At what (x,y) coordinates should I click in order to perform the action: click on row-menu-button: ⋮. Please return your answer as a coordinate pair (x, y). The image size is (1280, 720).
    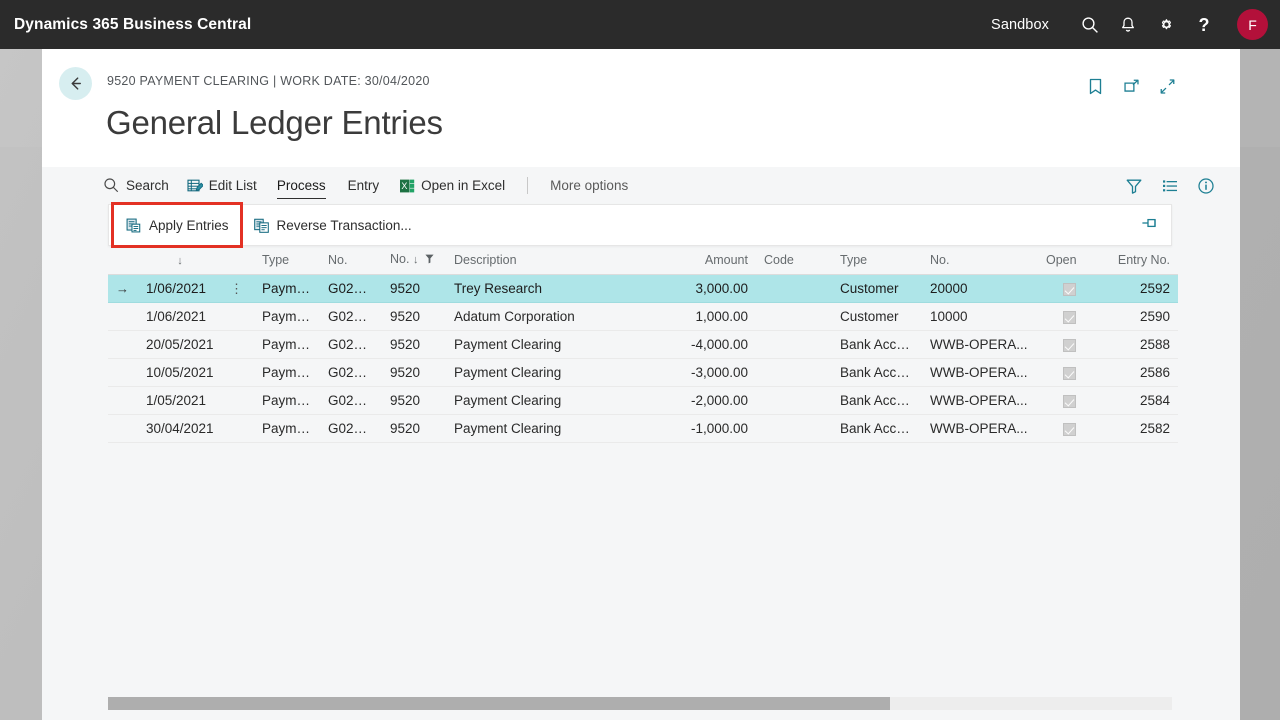
    Looking at the image, I should click on (238, 289).